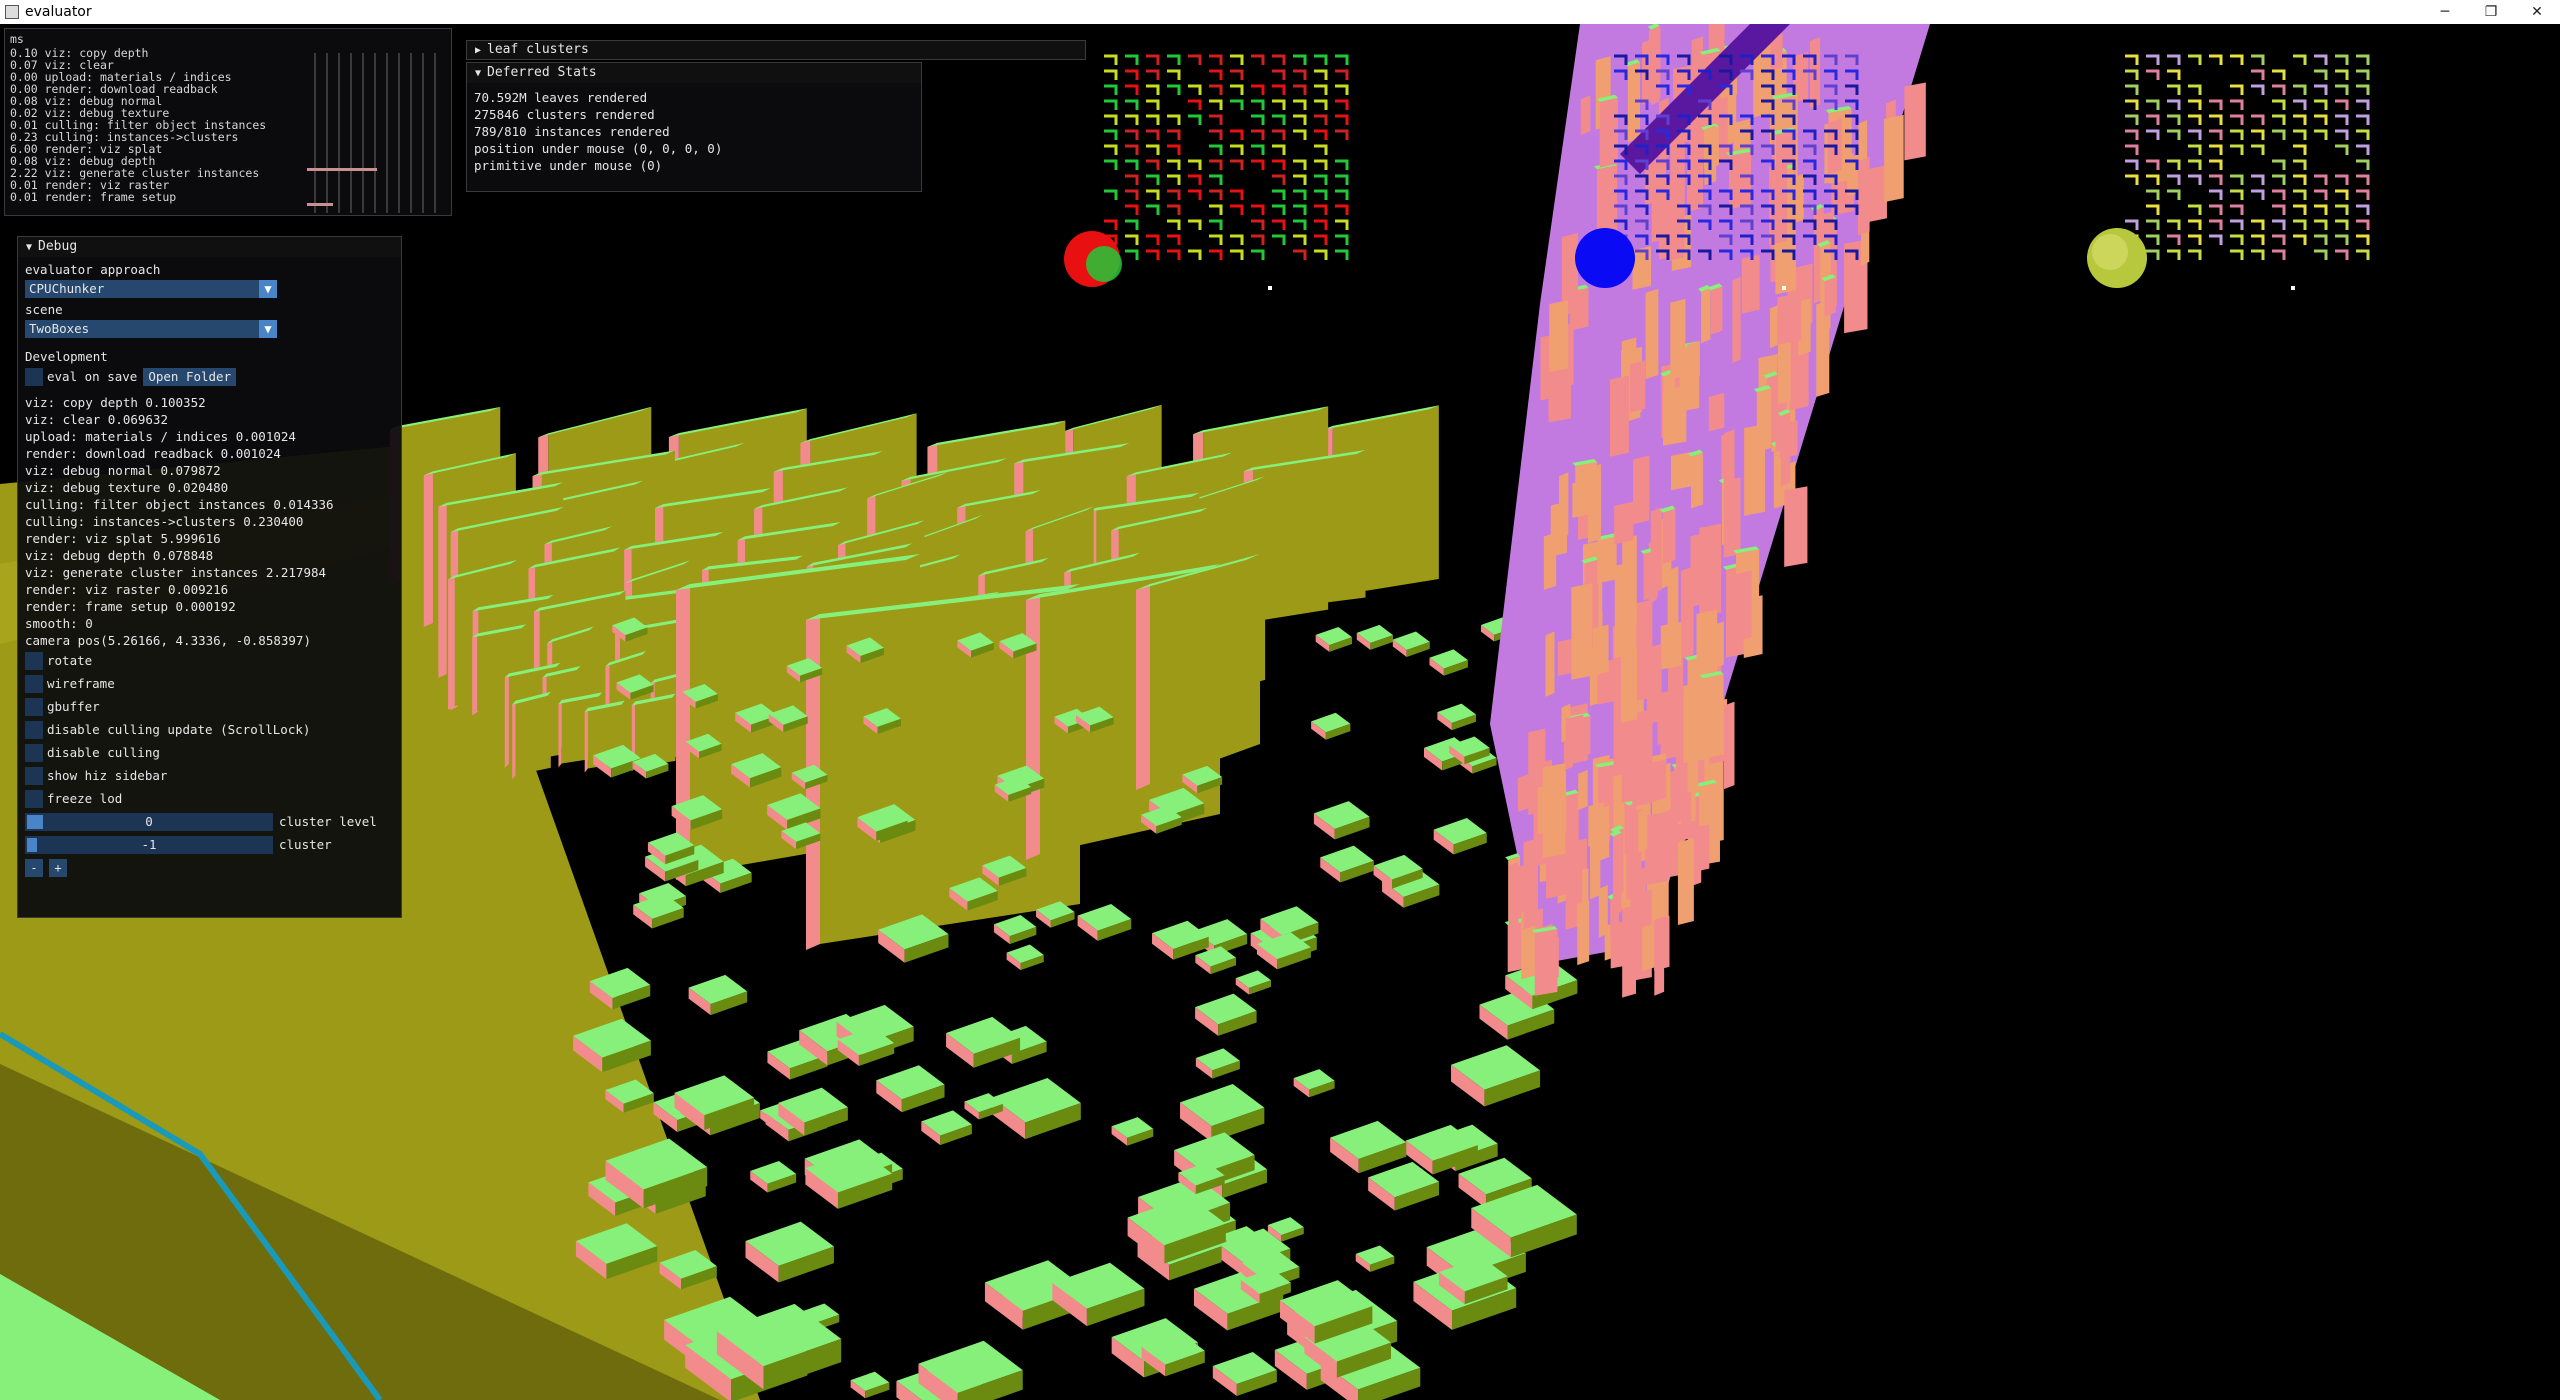 The image size is (2560, 1400). Describe the element at coordinates (149, 821) in the screenshot. I see `cluster-level-value: 0` at that location.